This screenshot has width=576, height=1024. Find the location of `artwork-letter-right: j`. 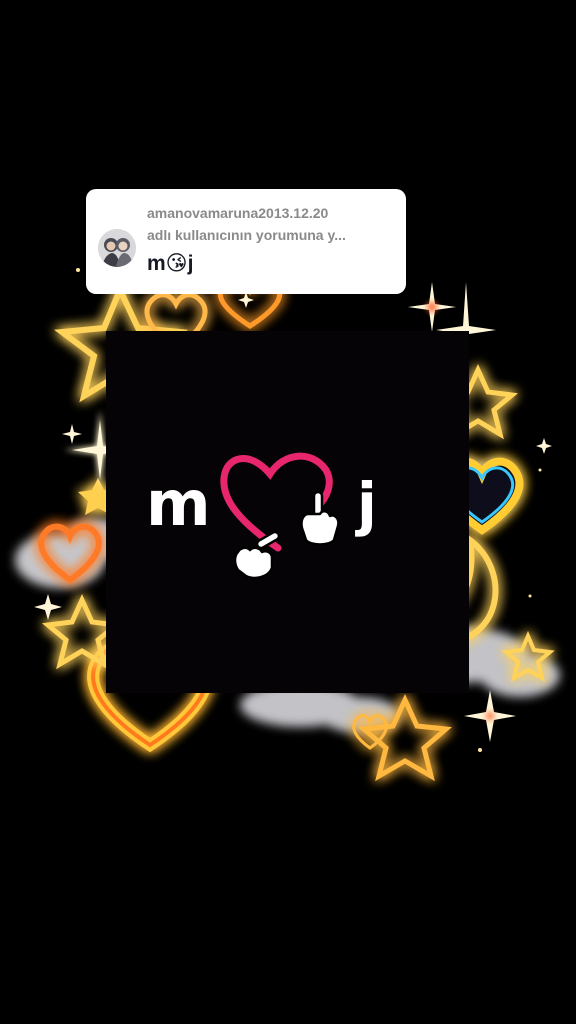

artwork-letter-right: j is located at coordinates (367, 504).